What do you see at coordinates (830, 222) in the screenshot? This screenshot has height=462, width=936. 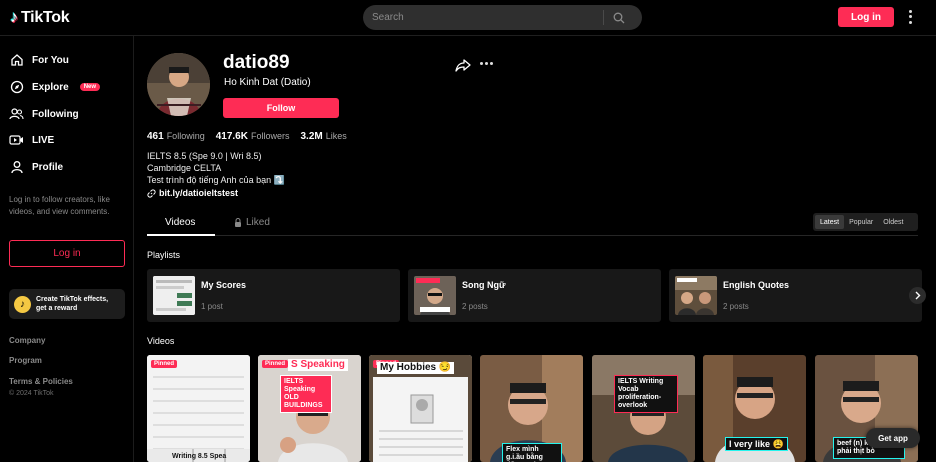 I see `sort-latest: Latest` at bounding box center [830, 222].